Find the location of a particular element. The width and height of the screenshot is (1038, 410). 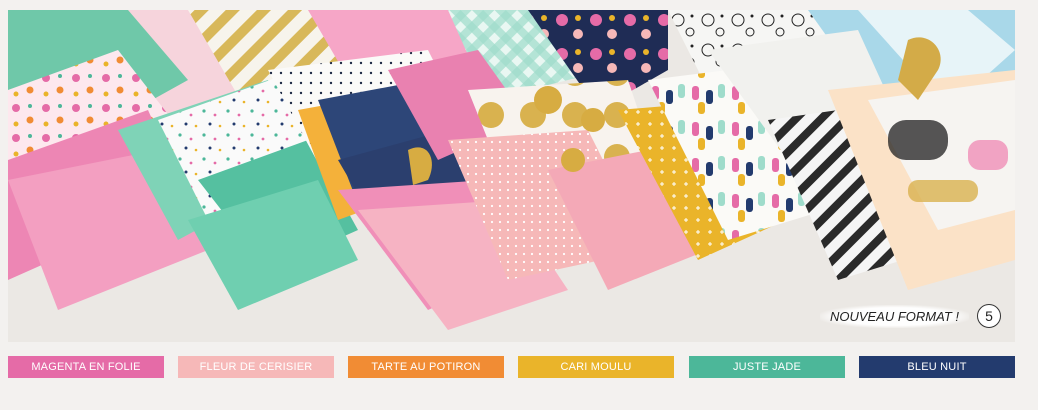

page-number-circle: 5 is located at coordinates (989, 316).